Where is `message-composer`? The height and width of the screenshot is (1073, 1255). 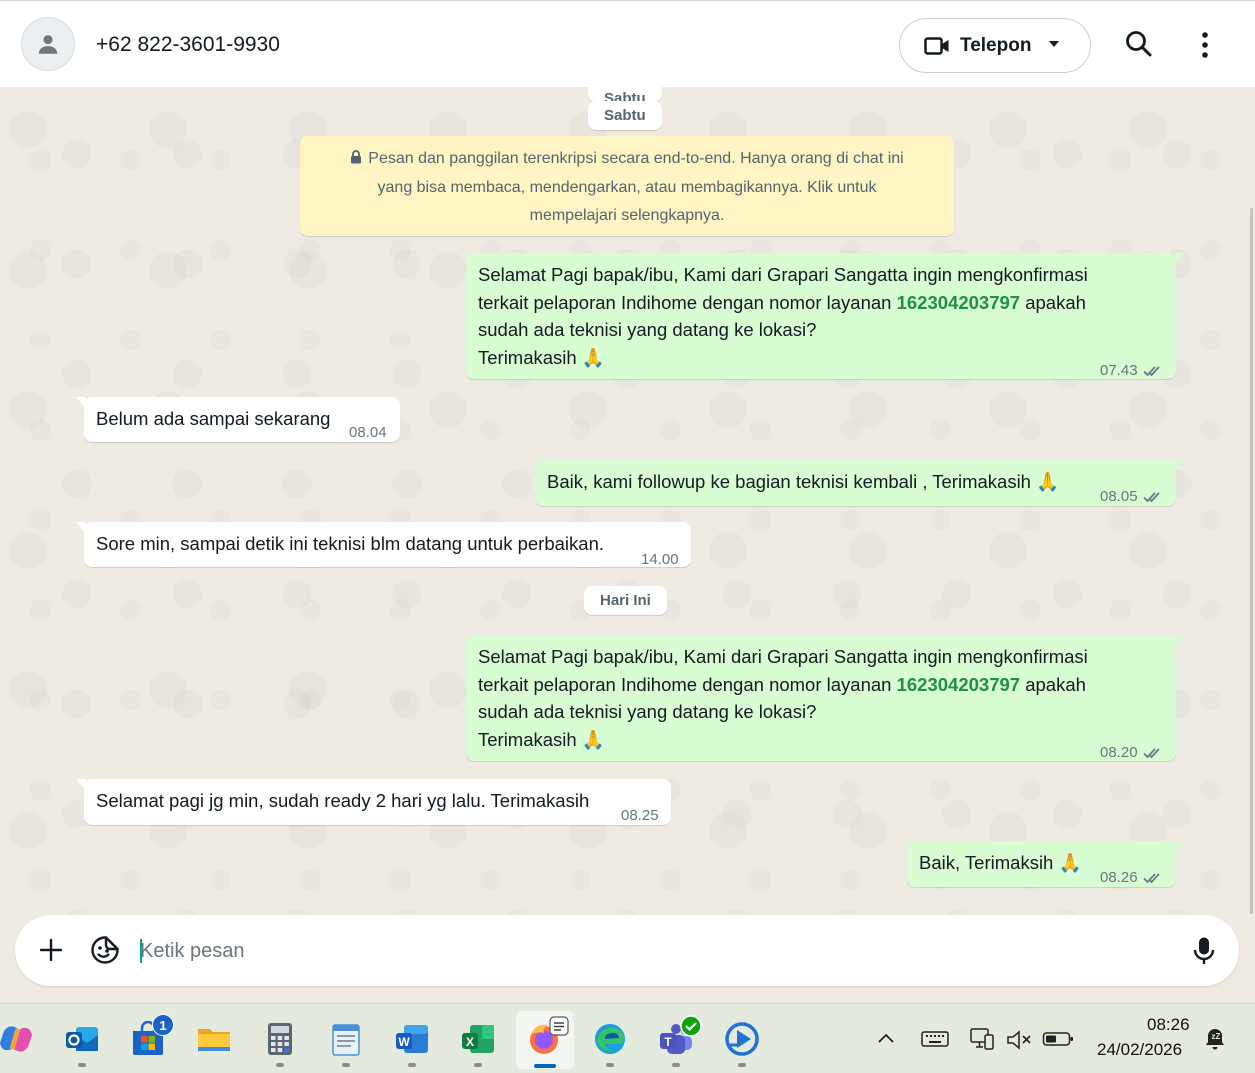 message-composer is located at coordinates (627, 950).